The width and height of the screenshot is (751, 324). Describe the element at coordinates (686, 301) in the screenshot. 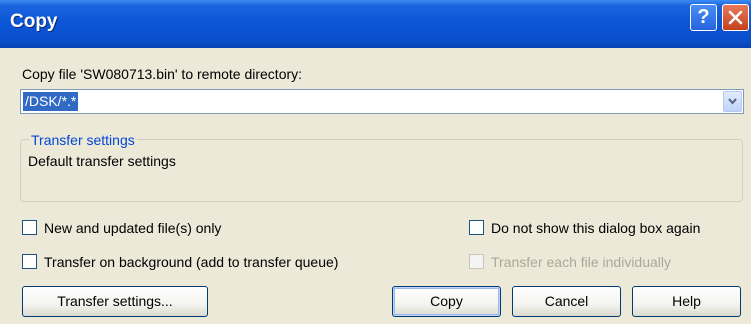

I see `help-button: Help` at that location.